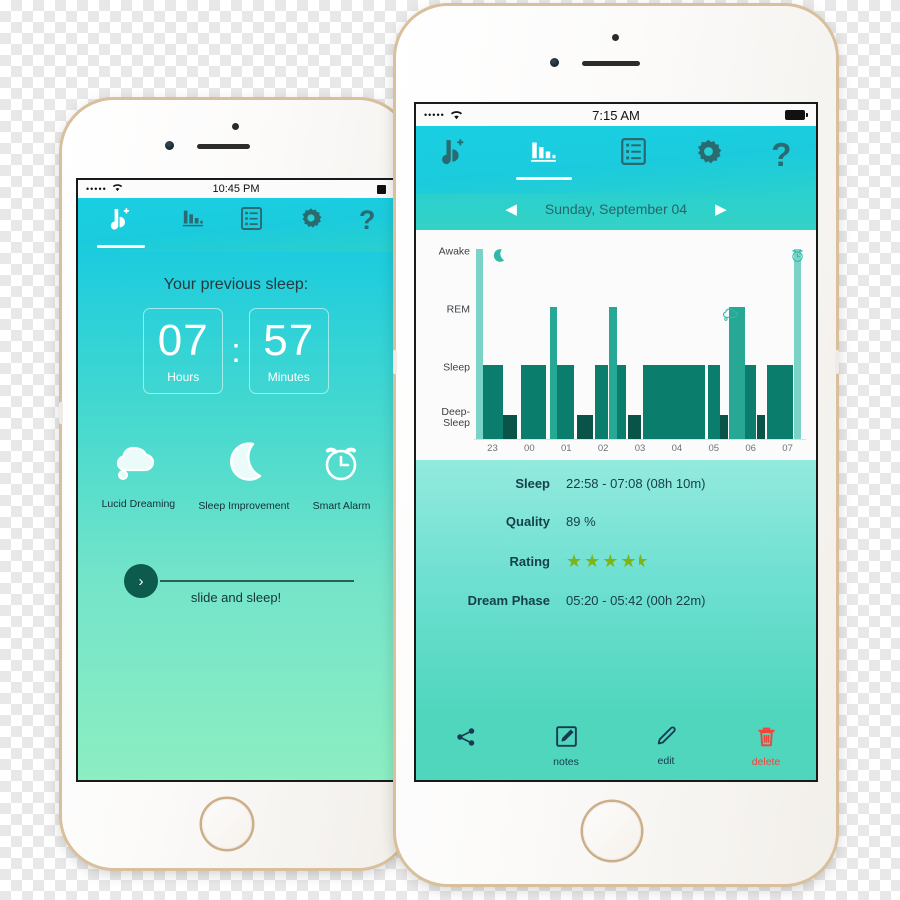 Image resolution: width=900 pixels, height=900 pixels. Describe the element at coordinates (616, 115) in the screenshot. I see `right-status-bar: ••••• 7:15 AM` at that location.